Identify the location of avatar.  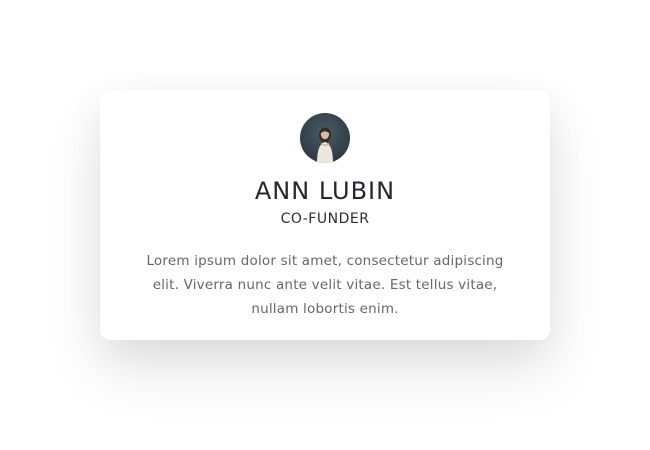
(325, 138).